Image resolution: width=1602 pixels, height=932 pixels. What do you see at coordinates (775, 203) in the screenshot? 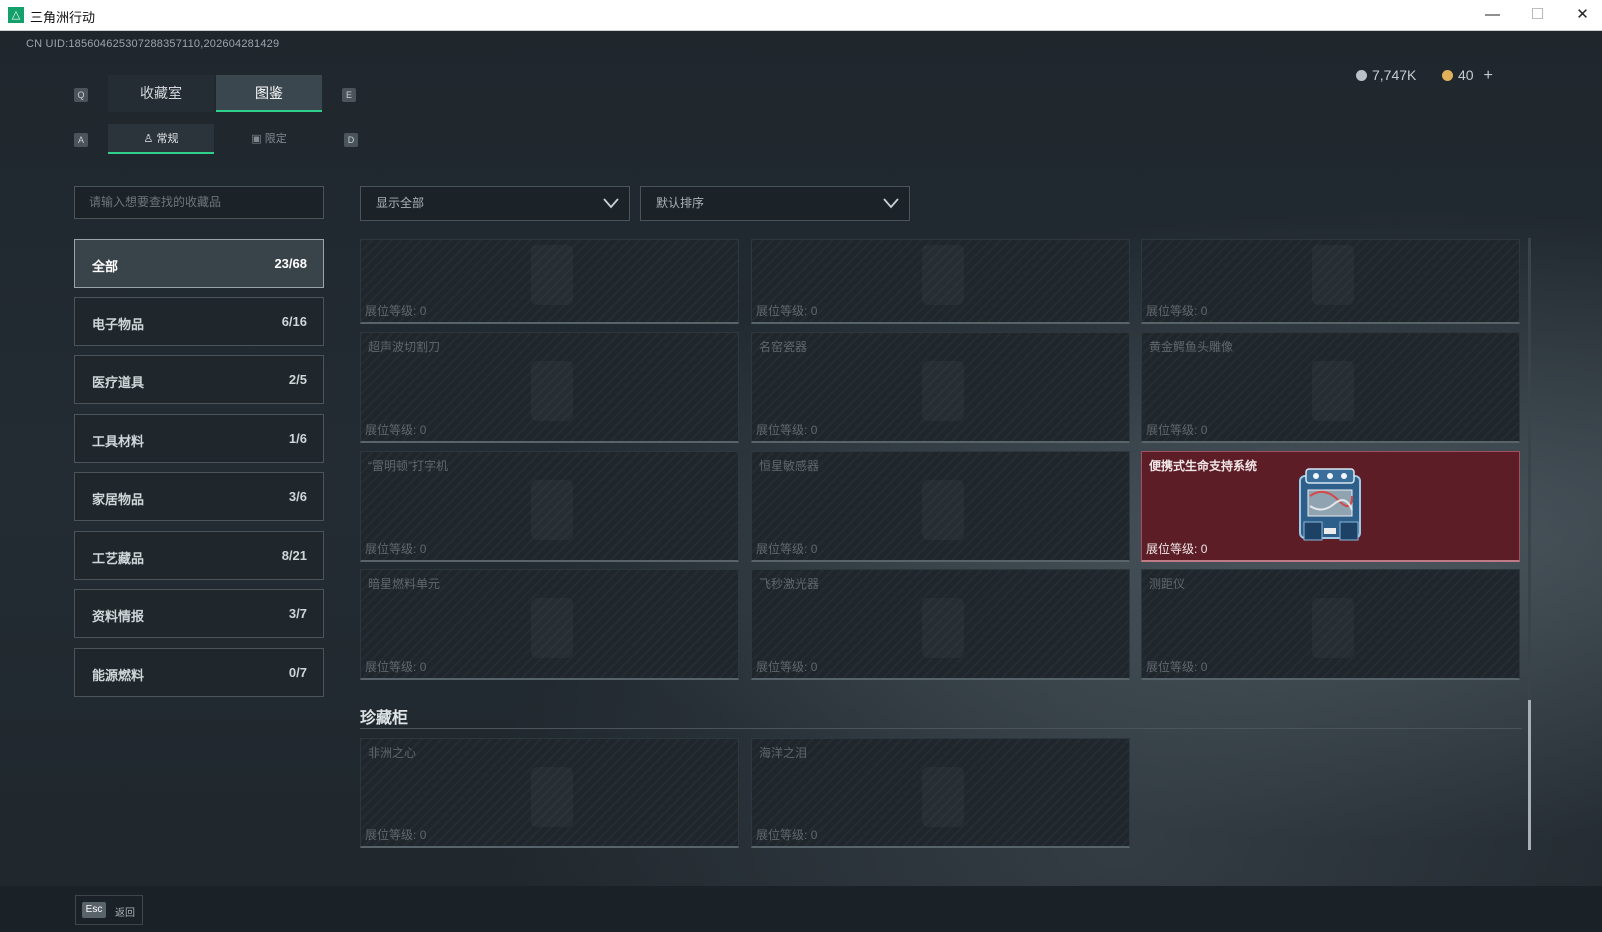
I see `sort-dropdown: 默认排序` at bounding box center [775, 203].